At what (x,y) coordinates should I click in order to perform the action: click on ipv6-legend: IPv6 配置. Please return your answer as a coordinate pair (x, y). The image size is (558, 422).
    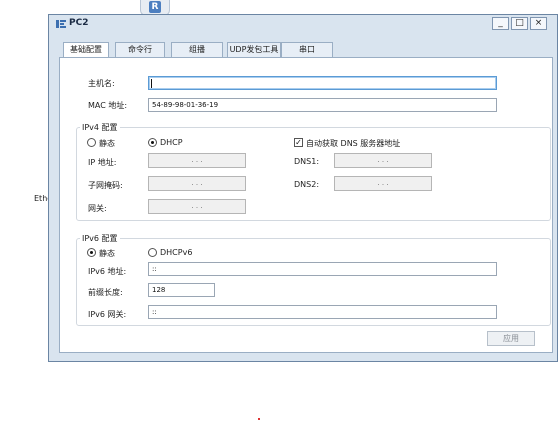
    Looking at the image, I should click on (100, 238).